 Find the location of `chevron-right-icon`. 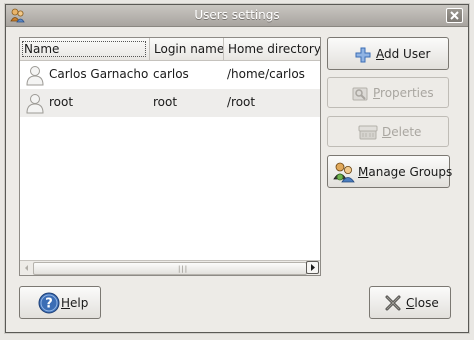

chevron-right-icon is located at coordinates (313, 267).